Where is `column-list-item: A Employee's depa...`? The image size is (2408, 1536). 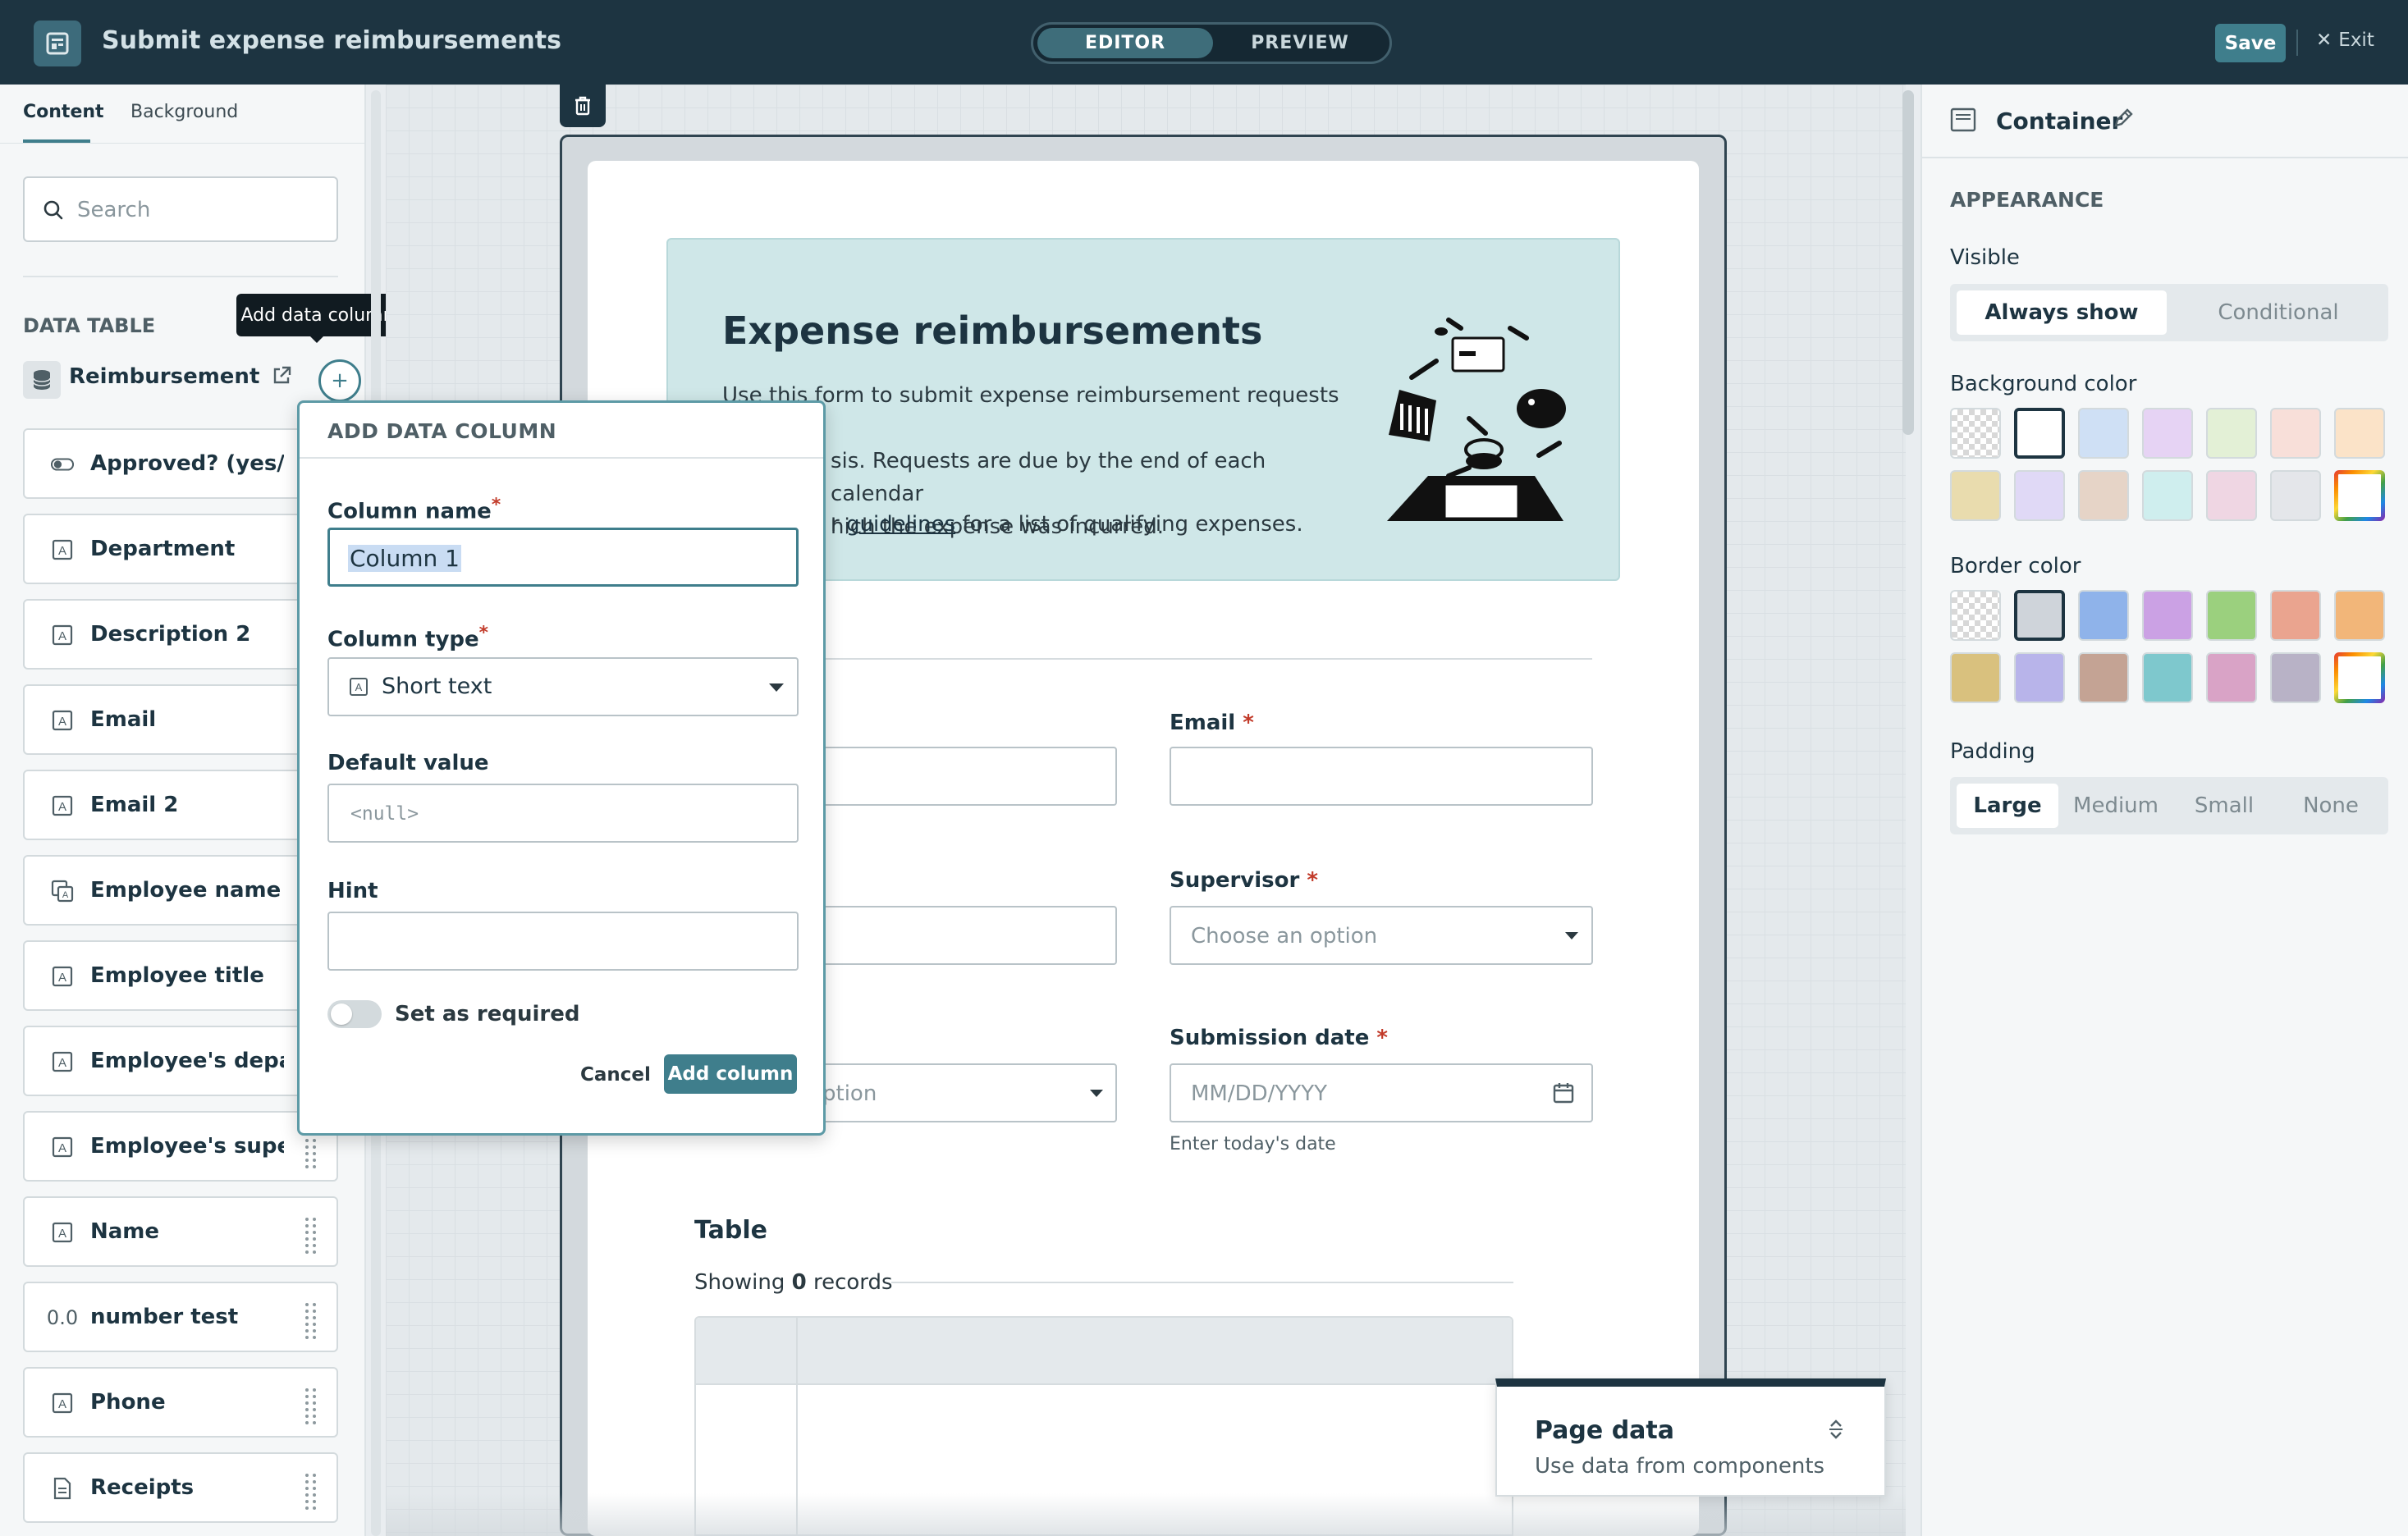 column-list-item: A Employee's depa... is located at coordinates (180, 1061).